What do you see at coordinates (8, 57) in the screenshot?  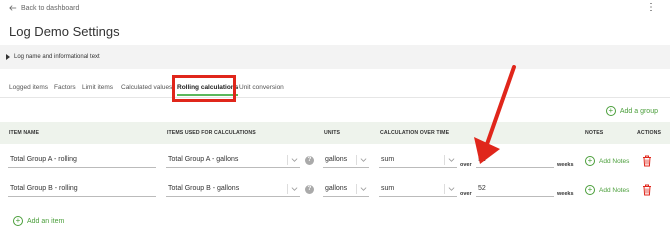 I see `caret-right-icon` at bounding box center [8, 57].